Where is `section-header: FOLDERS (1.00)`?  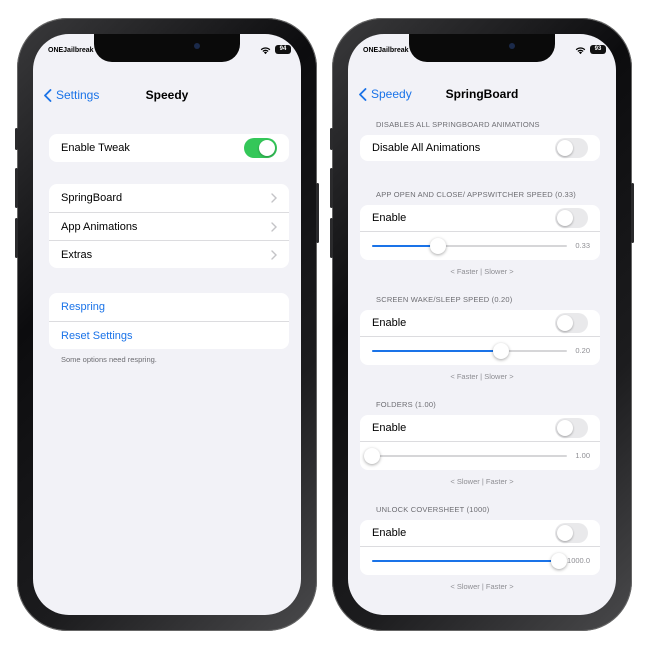 section-header: FOLDERS (1.00) is located at coordinates (406, 404).